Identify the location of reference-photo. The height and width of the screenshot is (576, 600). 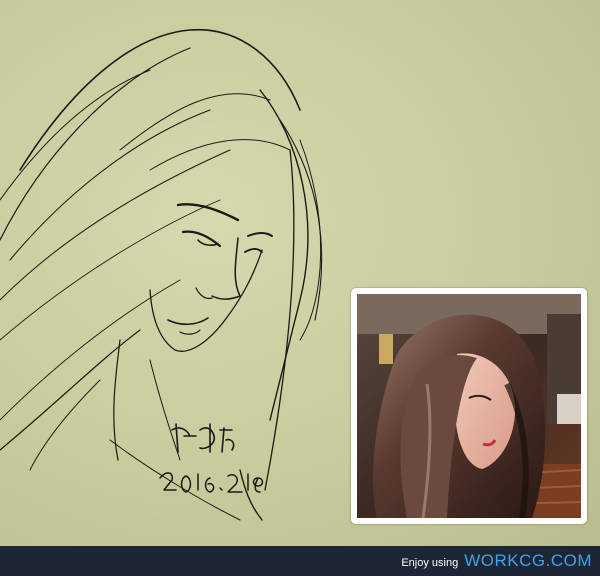
(469, 406).